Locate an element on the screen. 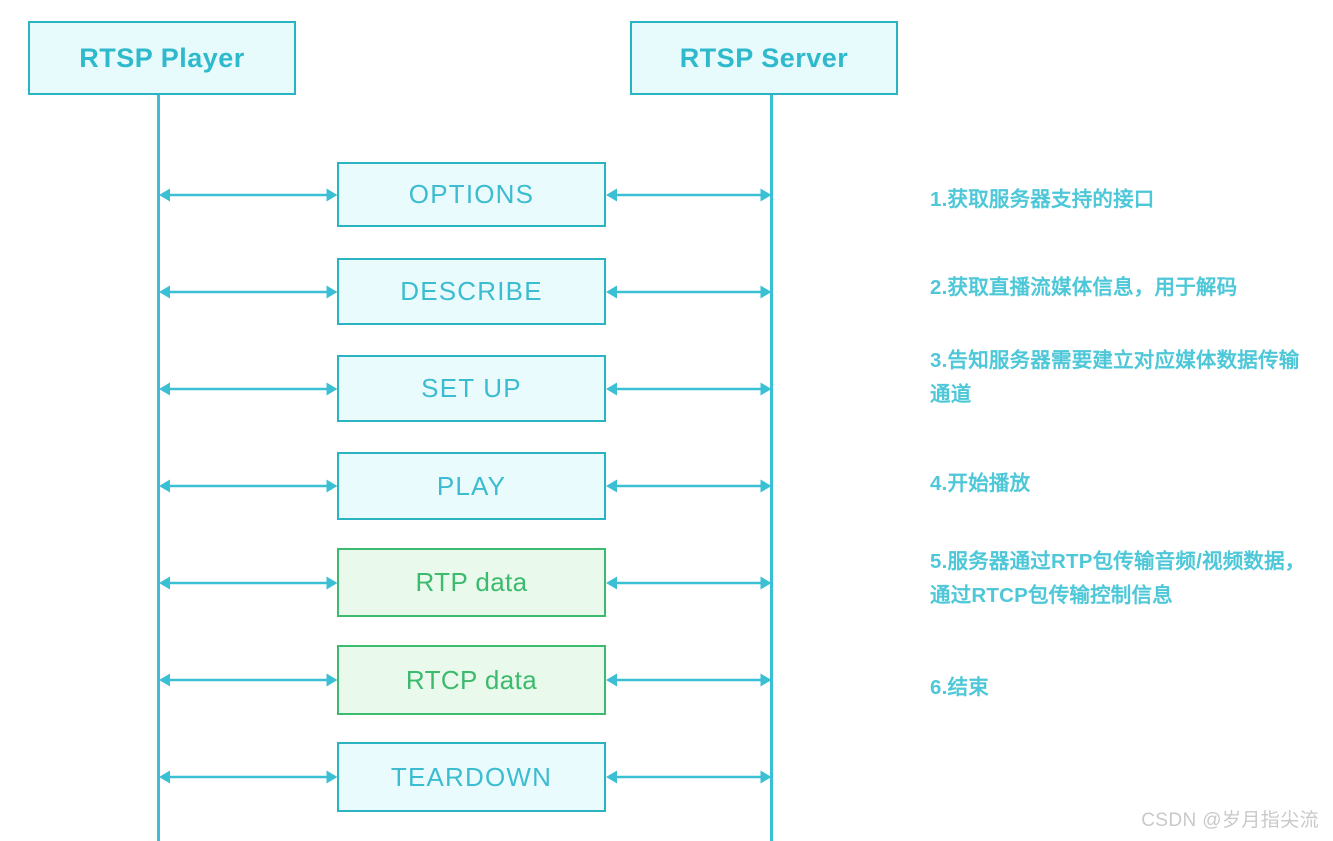 This screenshot has height=841, width=1333. note-1: 1.获取服务器支持的接口 is located at coordinates (1042, 199).